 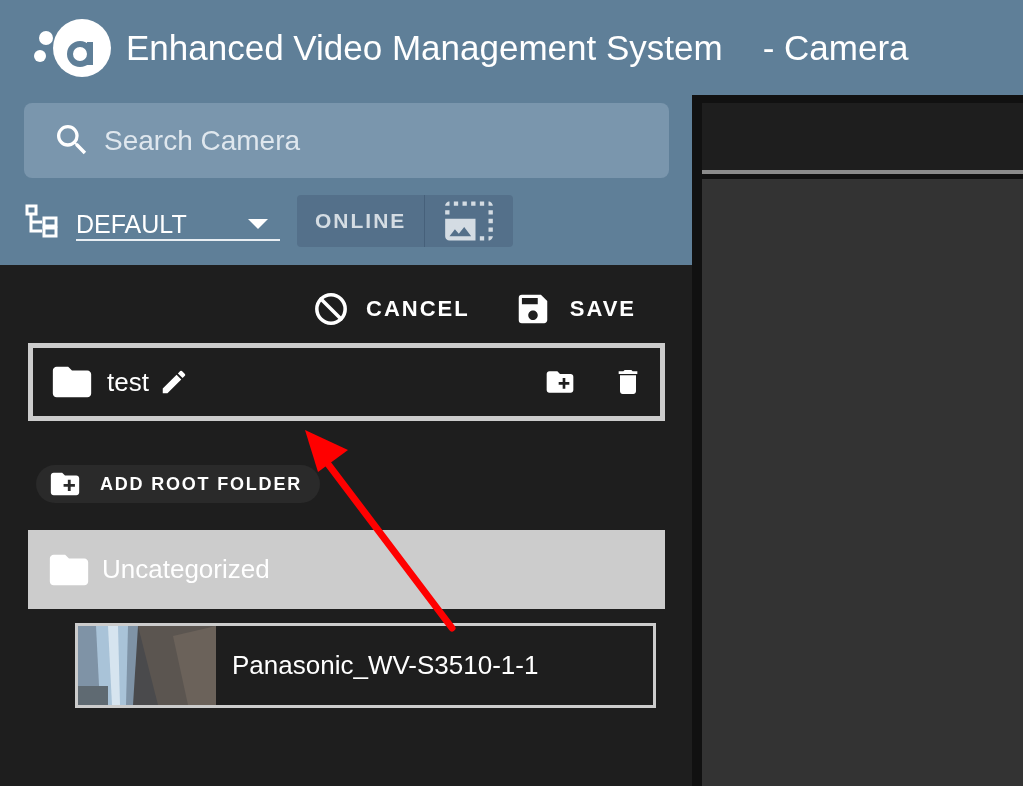 What do you see at coordinates (178, 221) in the screenshot?
I see `site-dropdown: DEFAULT` at bounding box center [178, 221].